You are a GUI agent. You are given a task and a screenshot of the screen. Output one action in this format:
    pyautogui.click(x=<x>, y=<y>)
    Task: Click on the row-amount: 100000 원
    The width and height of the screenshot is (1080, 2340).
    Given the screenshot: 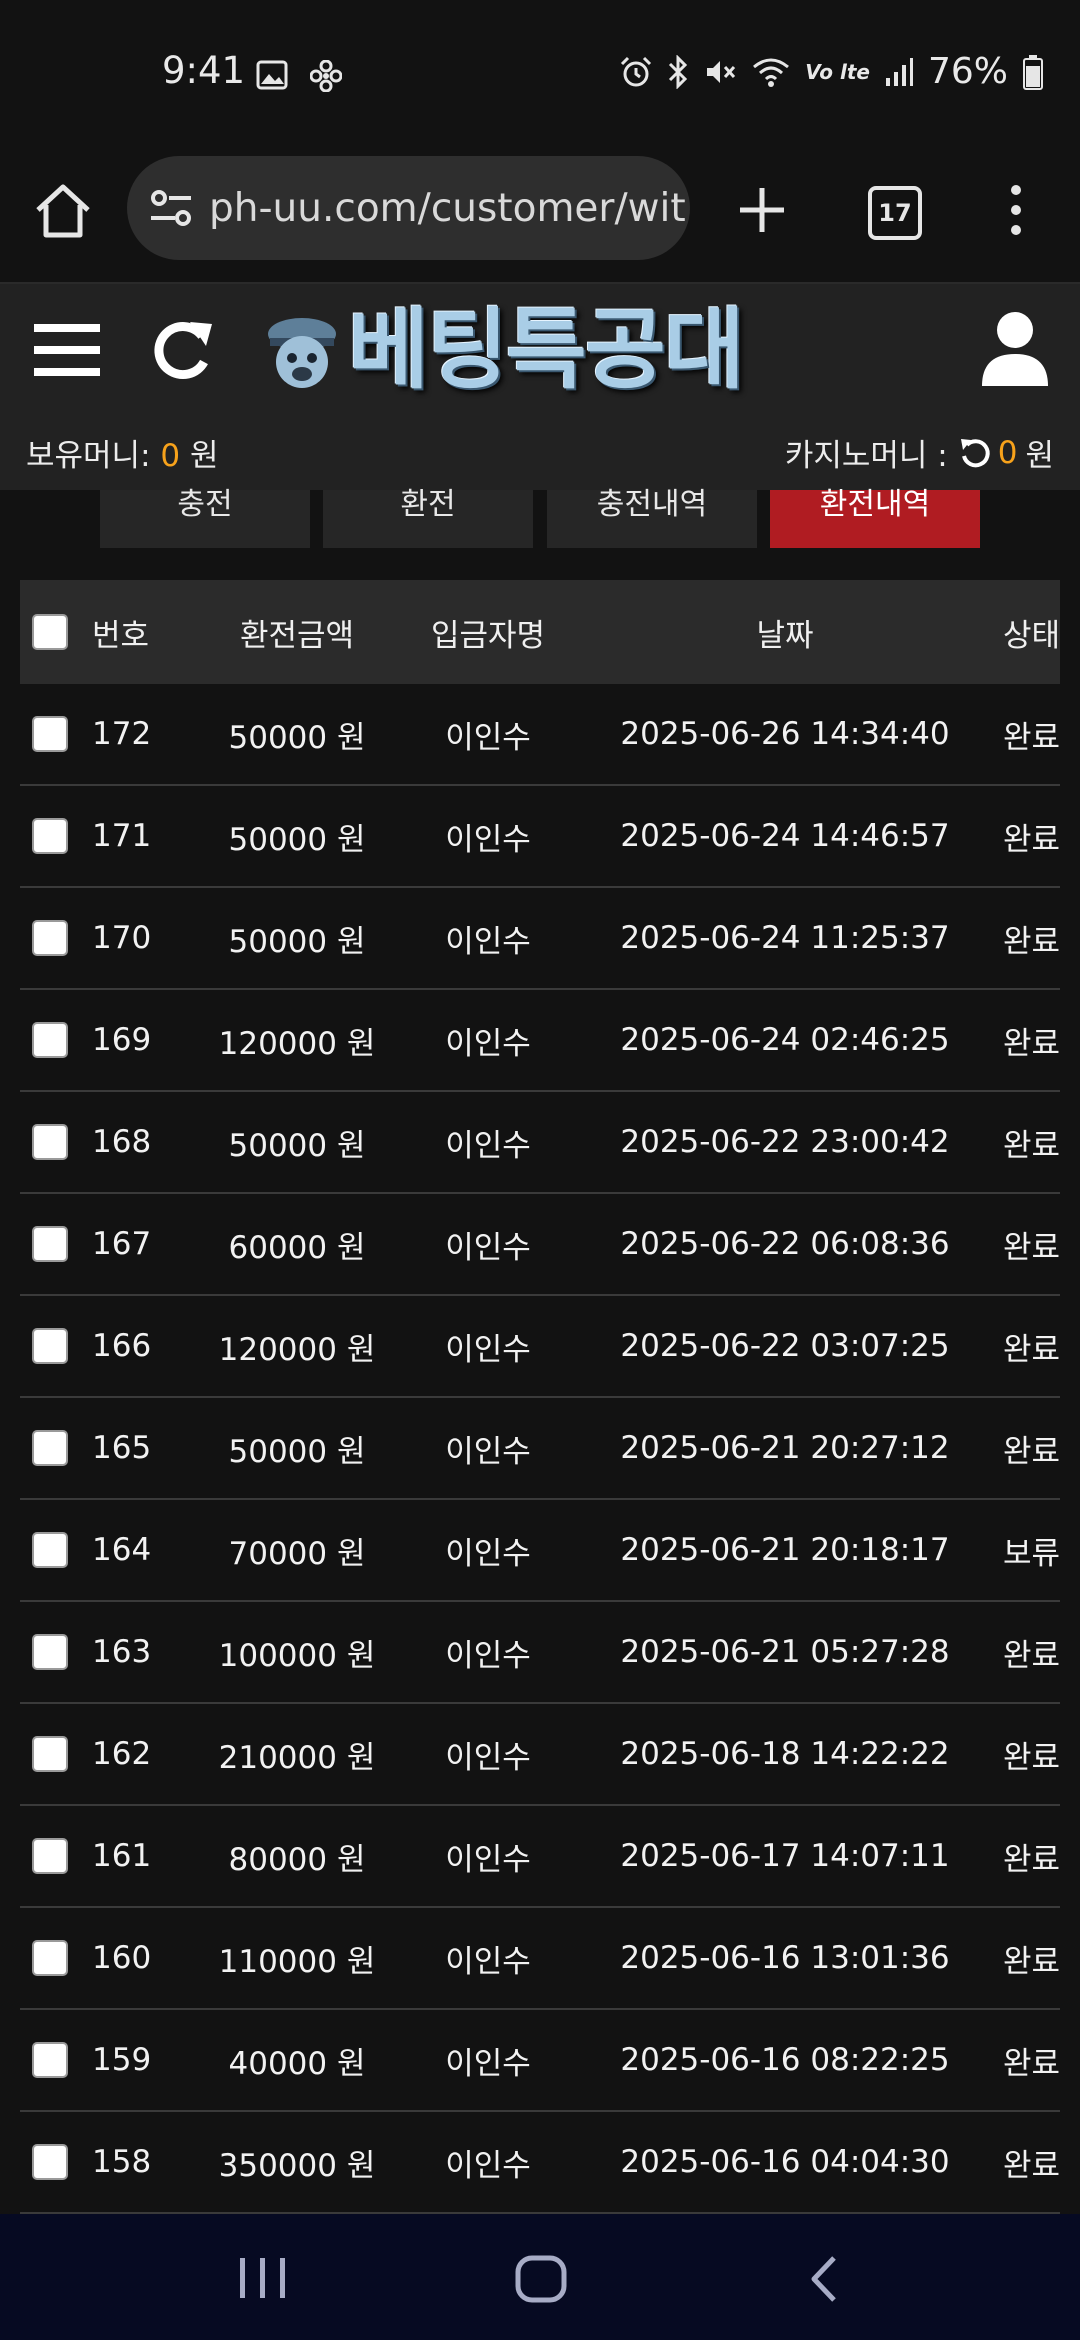 What is the action you would take?
    pyautogui.click(x=297, y=1655)
    